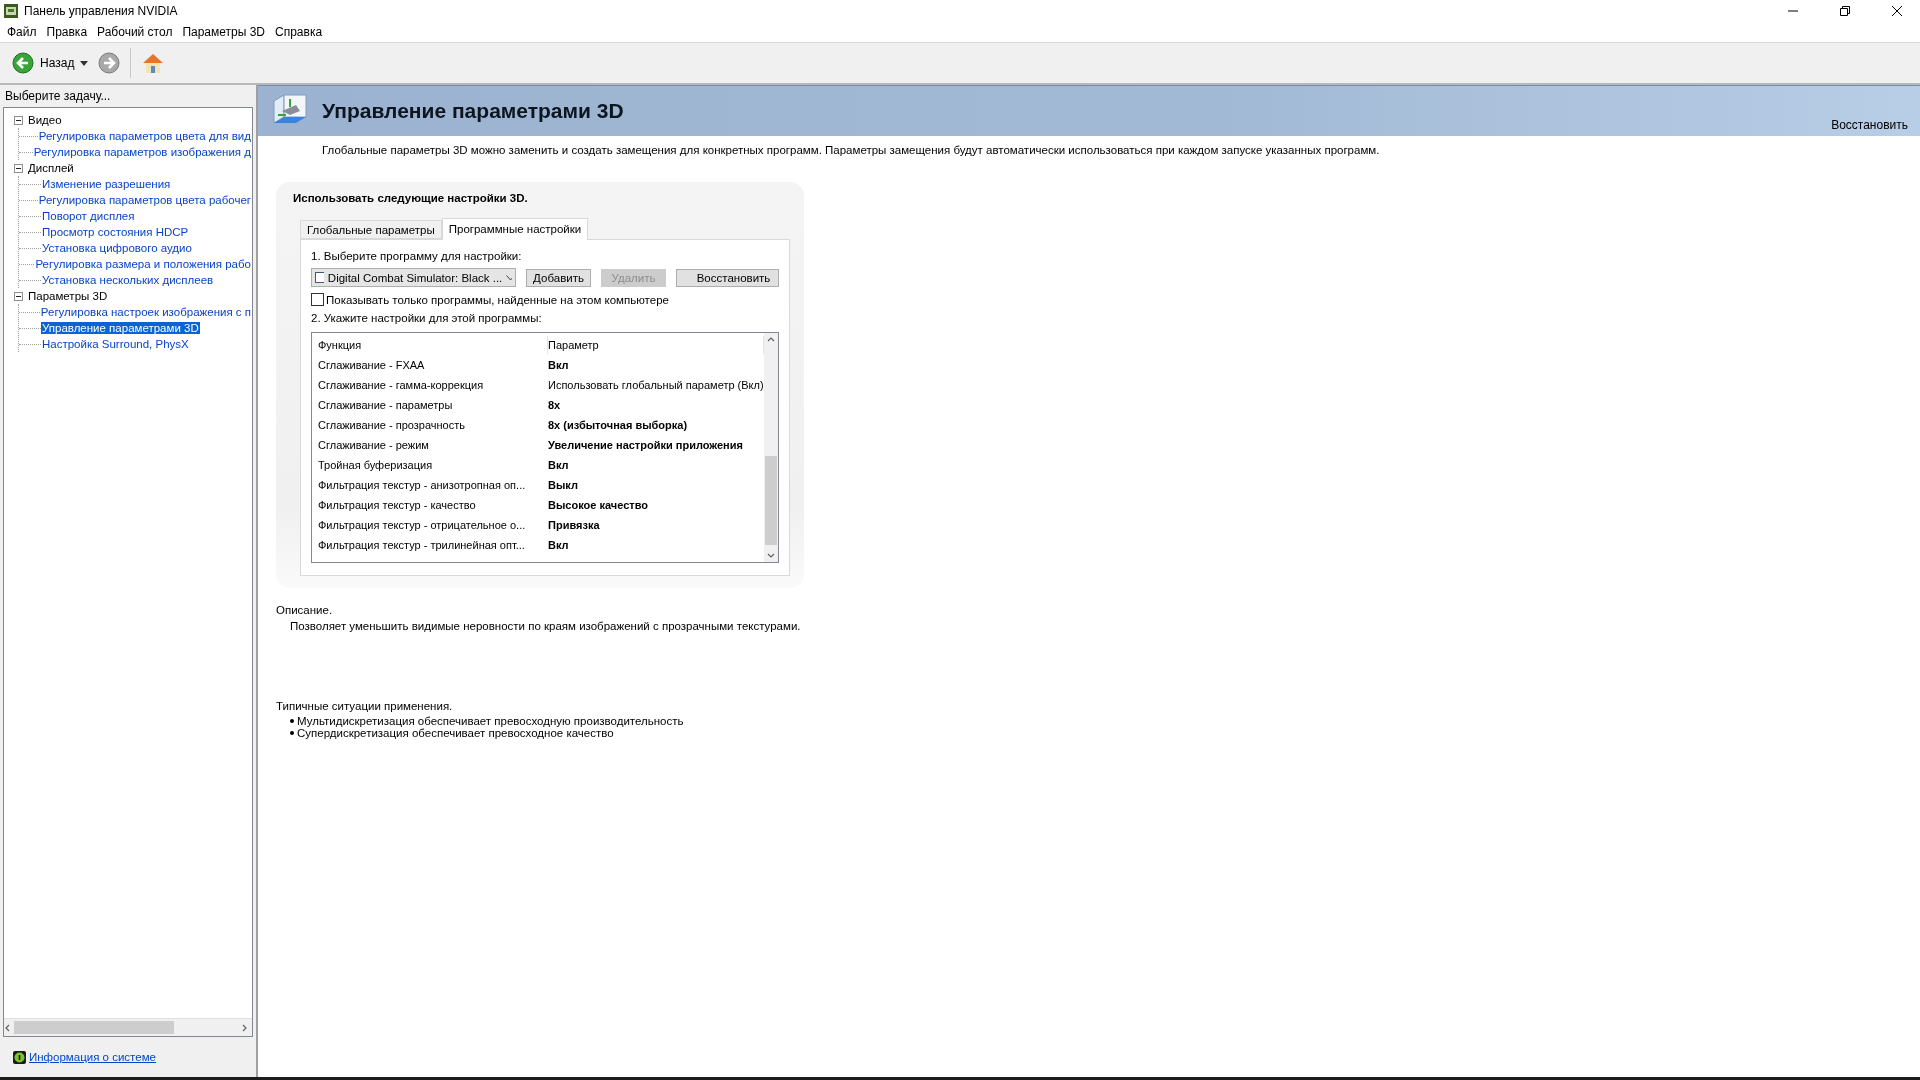 The height and width of the screenshot is (1080, 1920). Describe the element at coordinates (374, 445) in the screenshot. I see `table-cell-text: Сглаживание - режим` at that location.